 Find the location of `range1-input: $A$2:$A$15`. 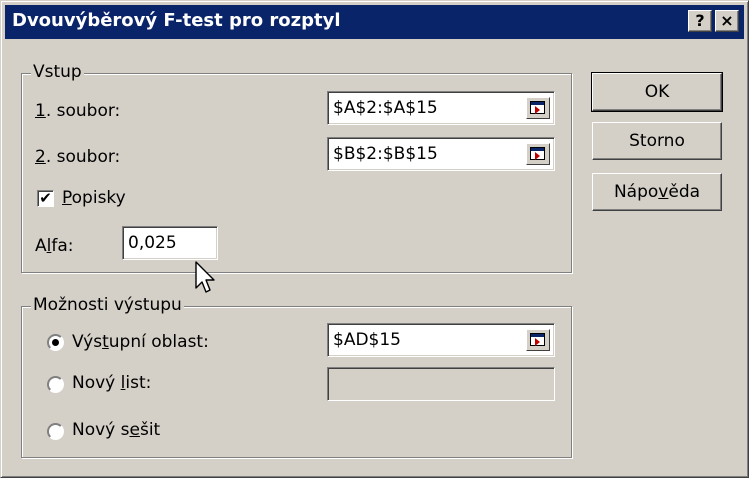

range1-input: $A$2:$A$15 is located at coordinates (441, 108).